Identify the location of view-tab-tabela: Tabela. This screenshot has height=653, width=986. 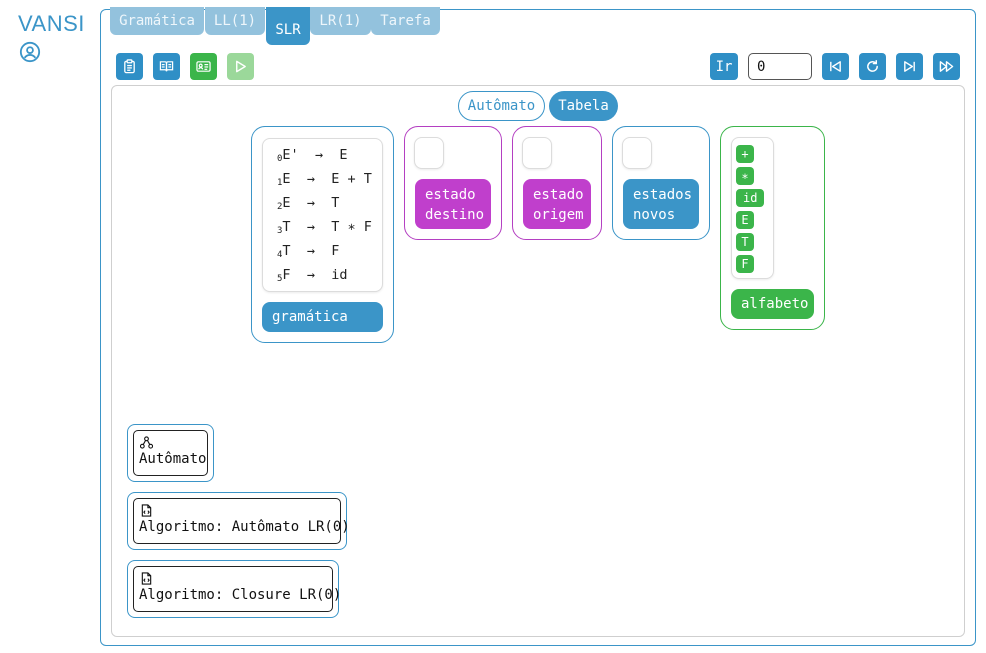
(583, 106).